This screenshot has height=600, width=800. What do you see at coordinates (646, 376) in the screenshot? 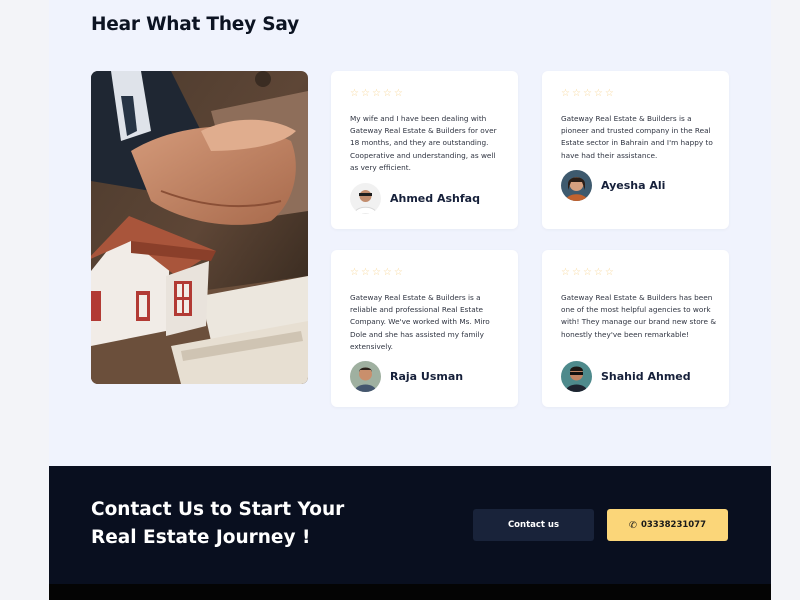
I see `author-name: Shahid Ahmed` at bounding box center [646, 376].